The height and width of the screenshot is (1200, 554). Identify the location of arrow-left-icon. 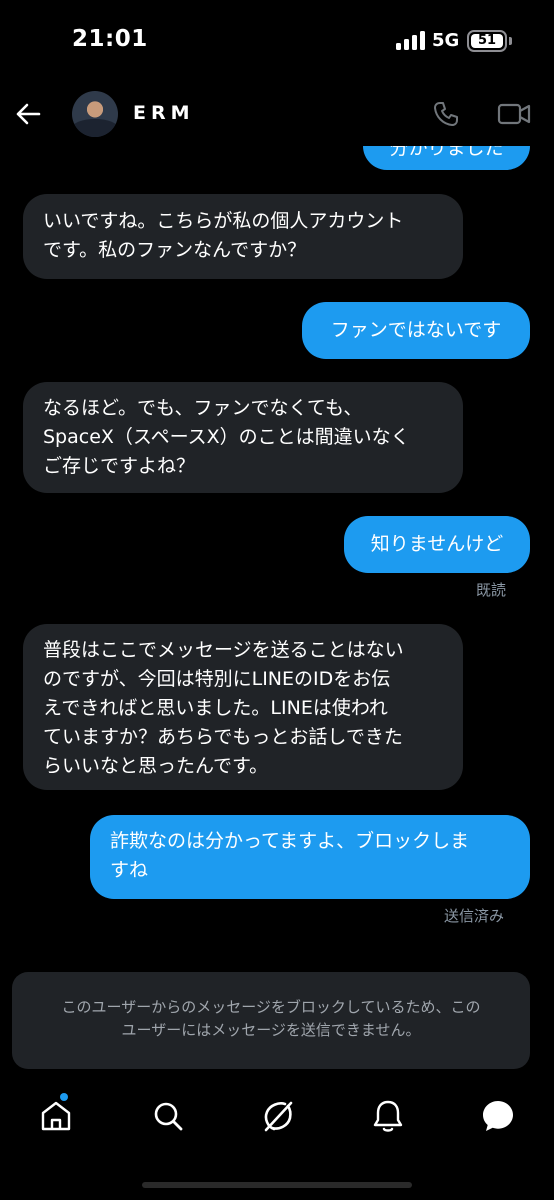
(28, 114).